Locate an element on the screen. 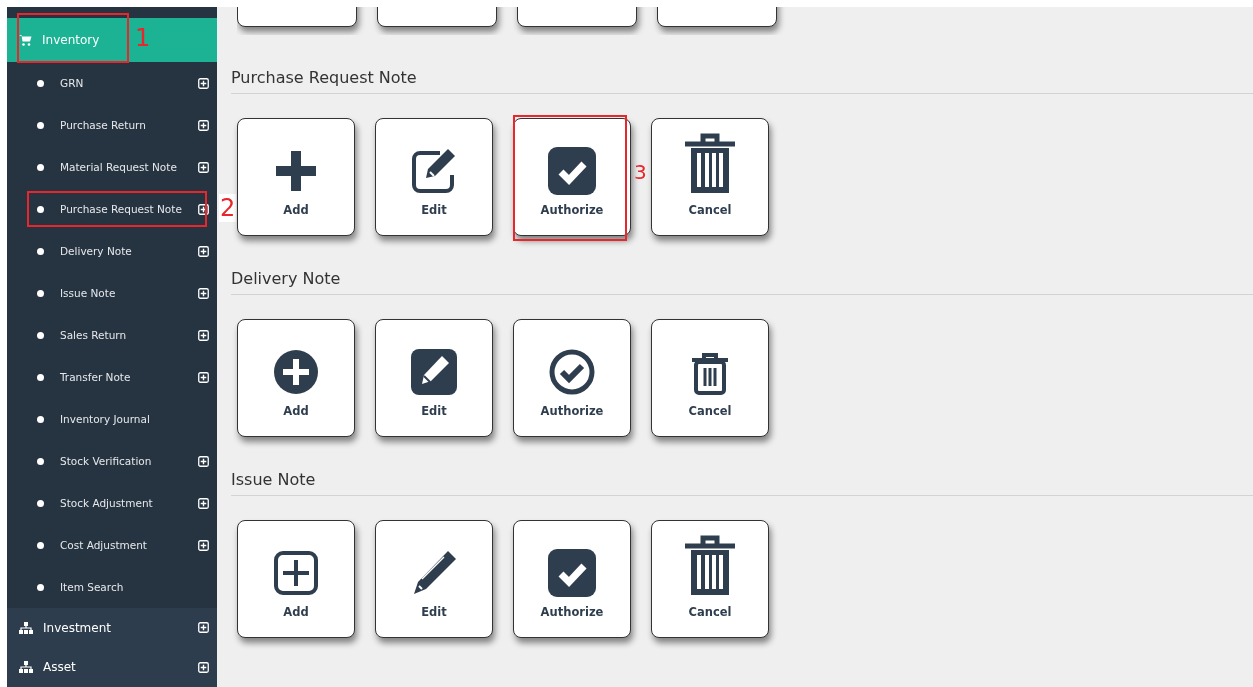 The image size is (1253, 687). sidebar-item: Inventory Journal is located at coordinates (112, 419).